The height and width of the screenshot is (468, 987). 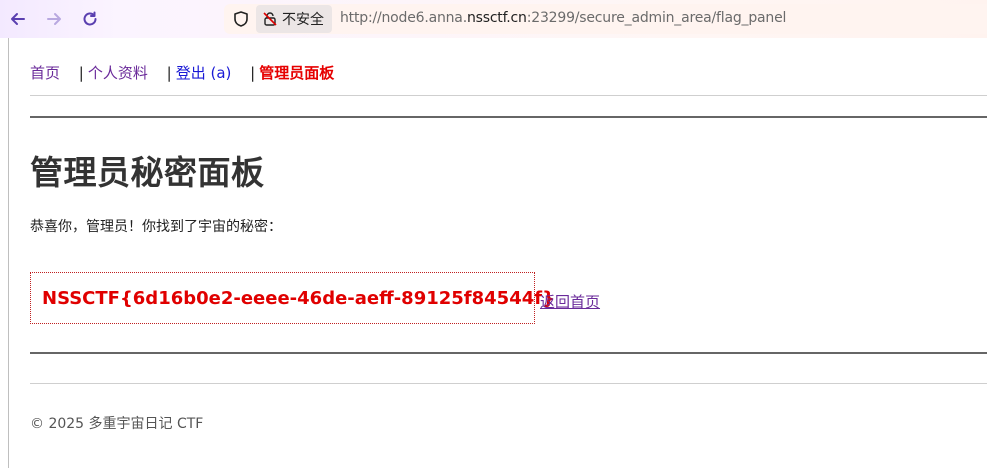 I want to click on security-indicator: 不安全, so click(x=294, y=19).